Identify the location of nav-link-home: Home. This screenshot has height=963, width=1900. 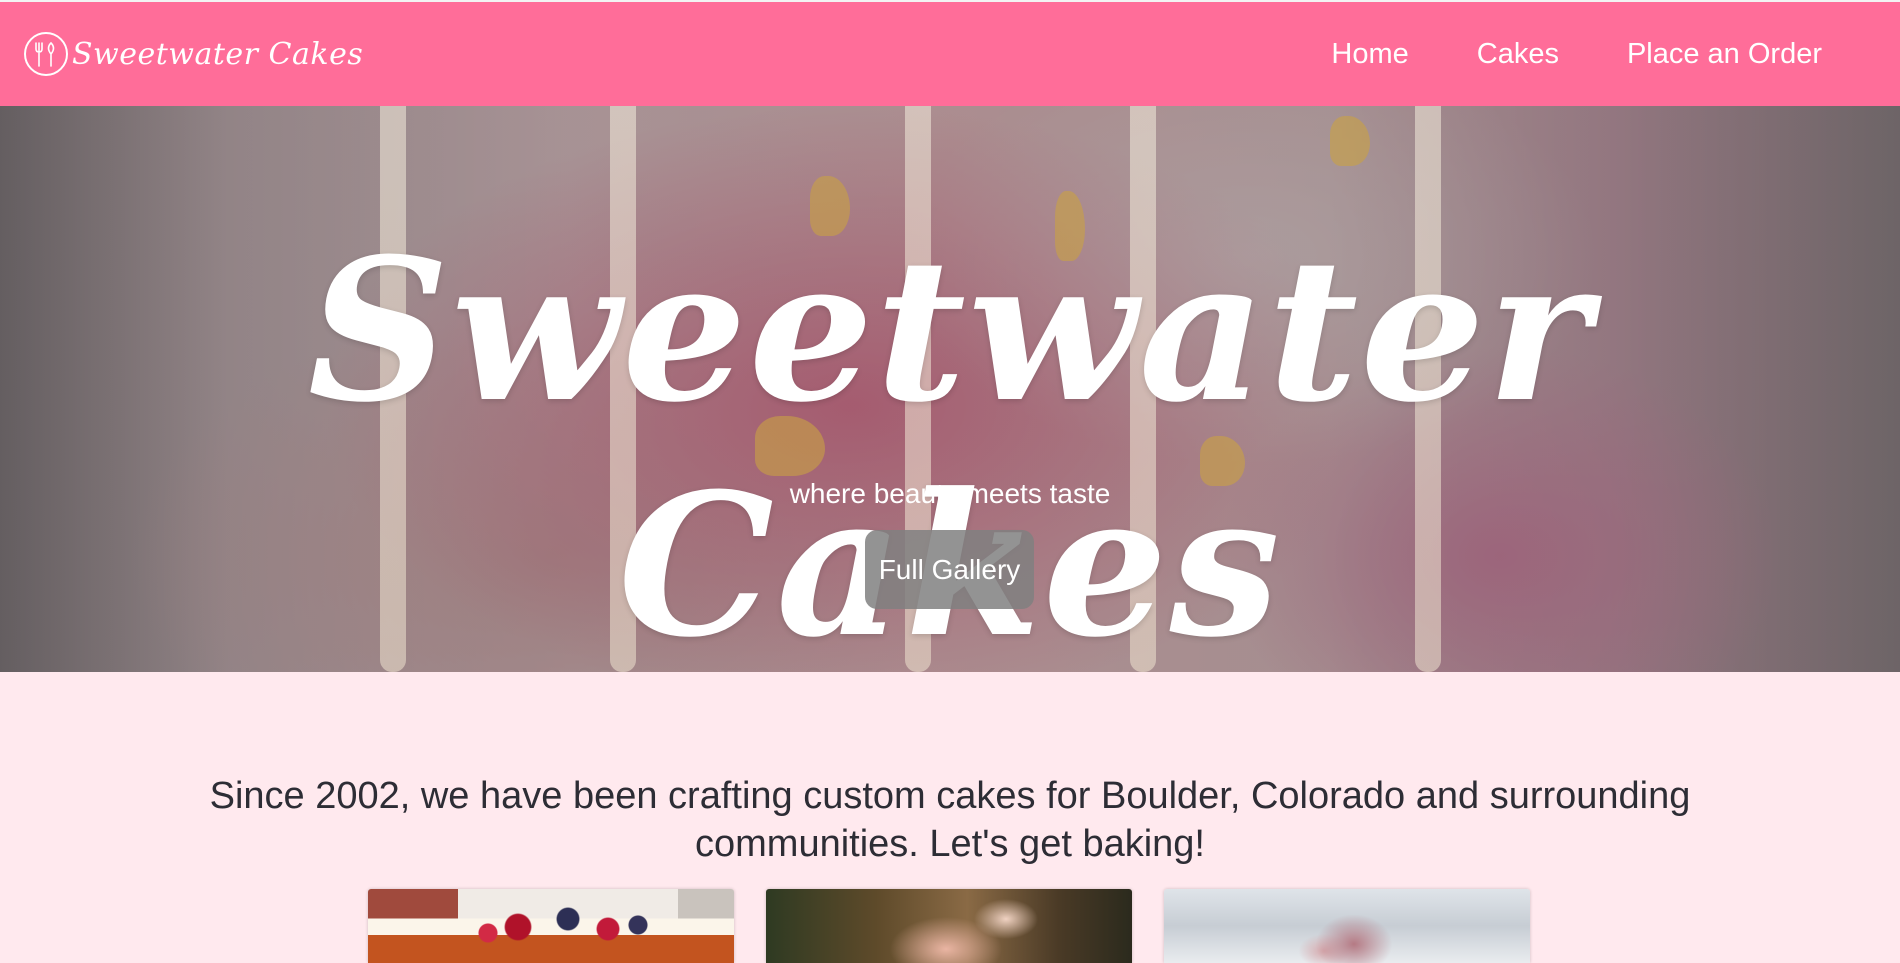
(1369, 54).